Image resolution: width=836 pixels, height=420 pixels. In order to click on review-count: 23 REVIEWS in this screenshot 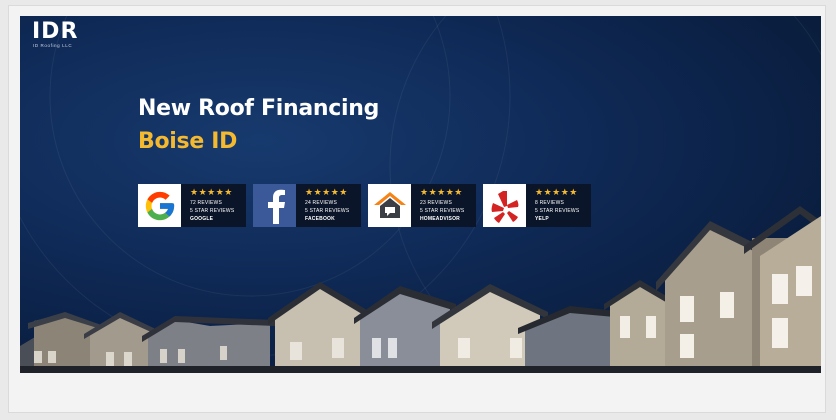, I will do `click(436, 203)`.